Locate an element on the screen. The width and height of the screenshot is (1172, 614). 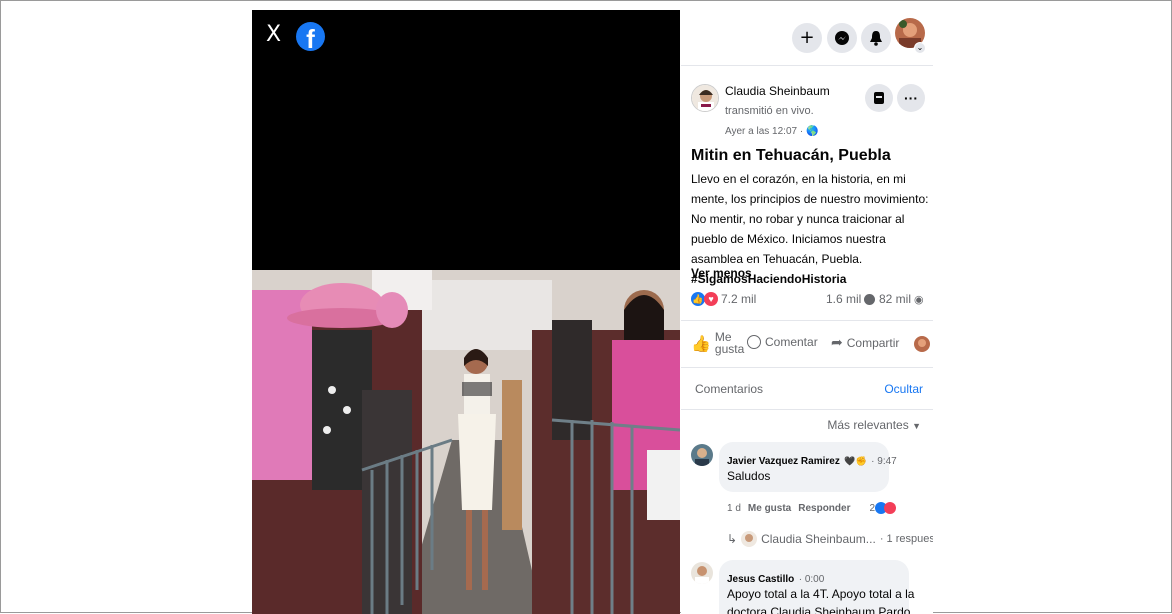
share-button: ➦ Compartir is located at coordinates (865, 343).